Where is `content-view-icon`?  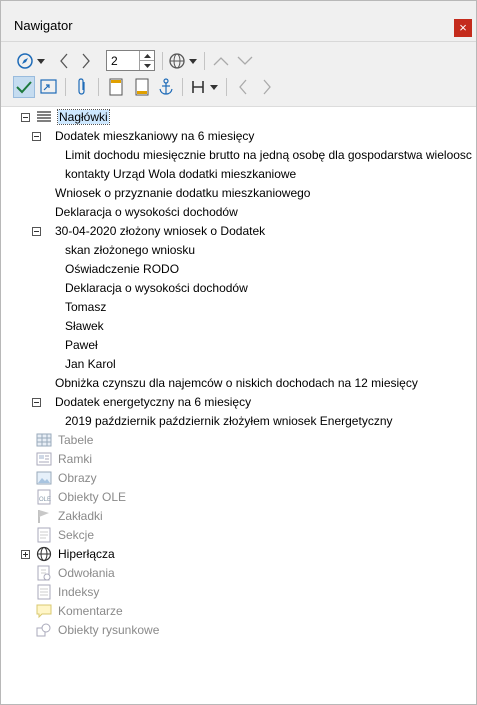
content-view-icon is located at coordinates (24, 87).